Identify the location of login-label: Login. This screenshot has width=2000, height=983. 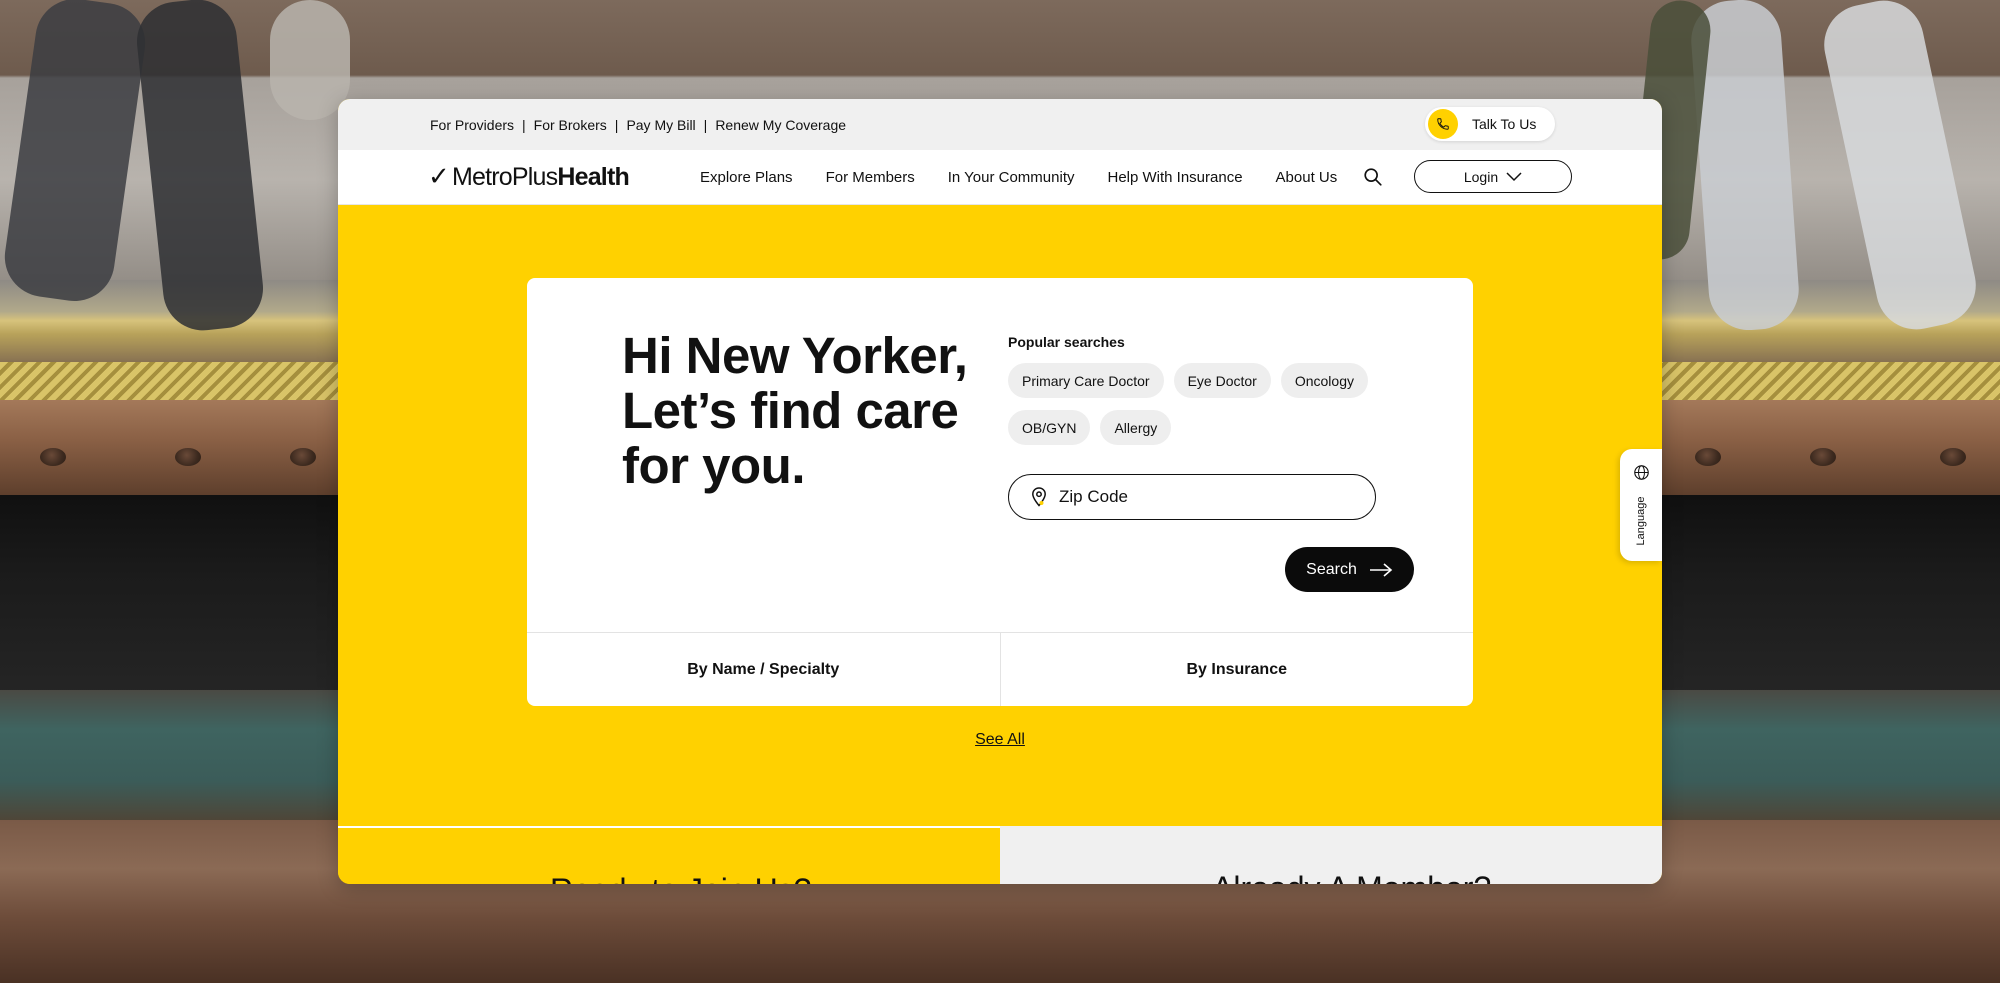
(1481, 176).